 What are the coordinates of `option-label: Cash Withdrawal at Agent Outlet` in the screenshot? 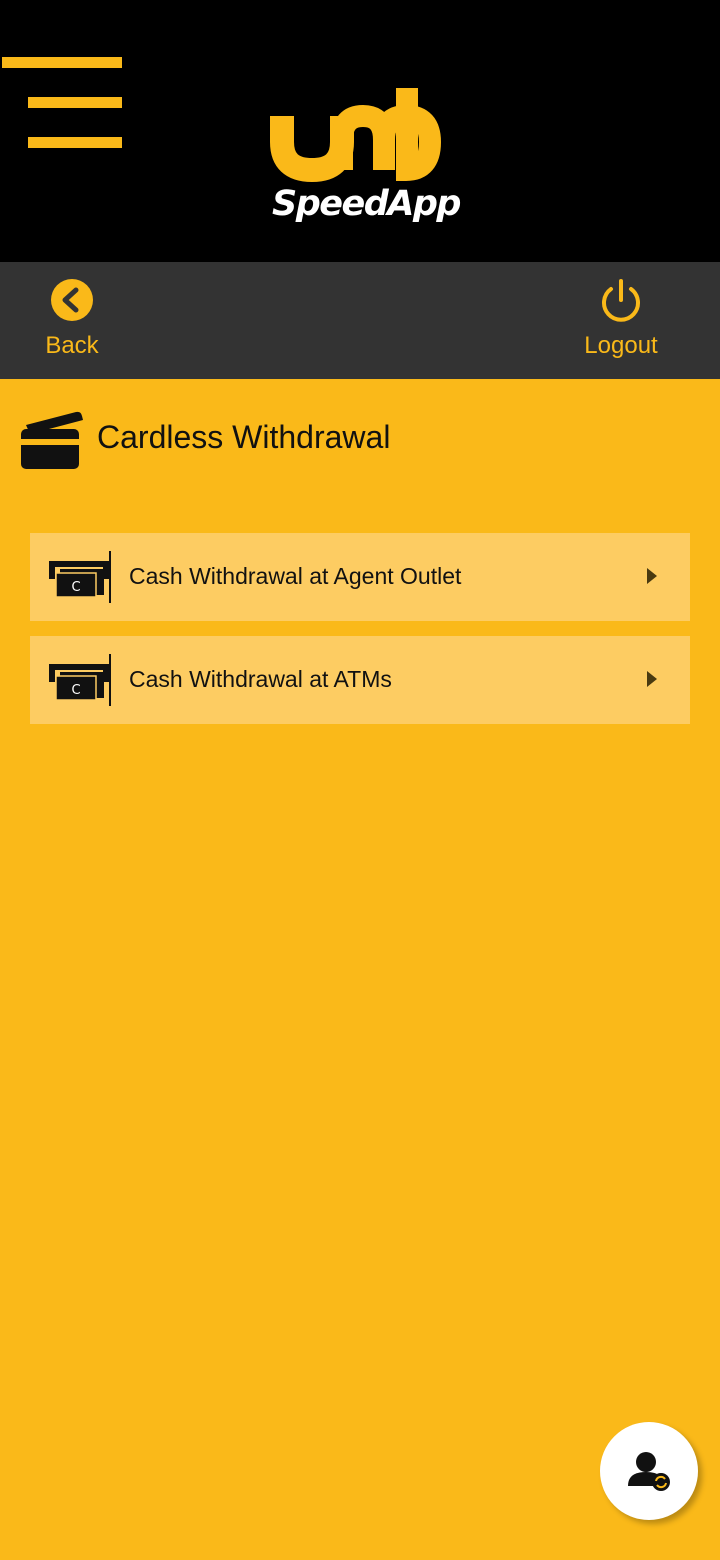 It's located at (295, 576).